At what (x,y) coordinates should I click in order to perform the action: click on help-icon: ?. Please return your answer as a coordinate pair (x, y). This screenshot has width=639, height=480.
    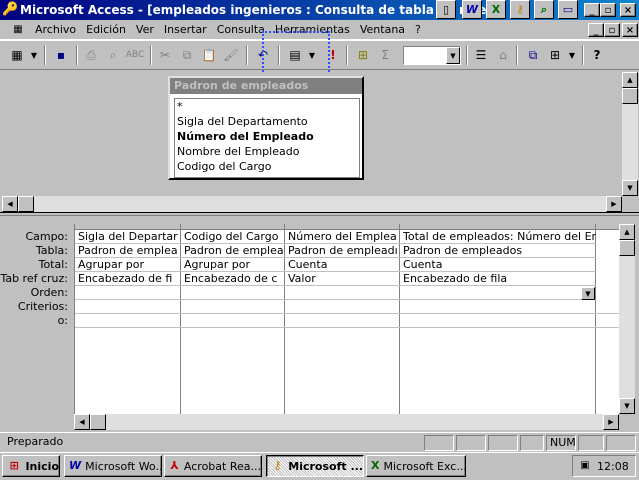
    Looking at the image, I should click on (597, 55).